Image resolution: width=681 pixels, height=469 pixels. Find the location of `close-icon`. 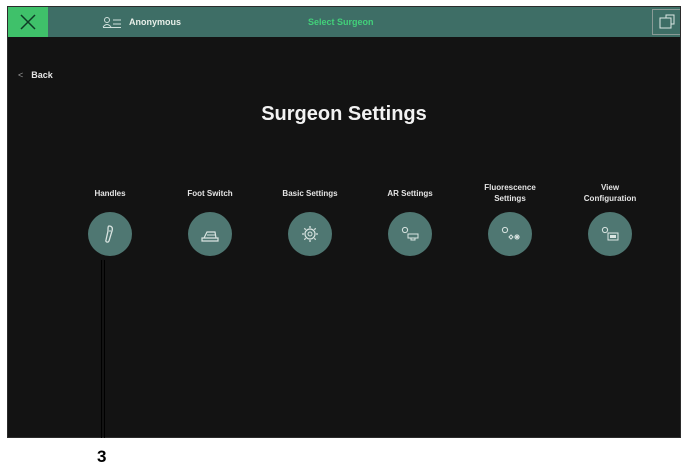

close-icon is located at coordinates (28, 22).